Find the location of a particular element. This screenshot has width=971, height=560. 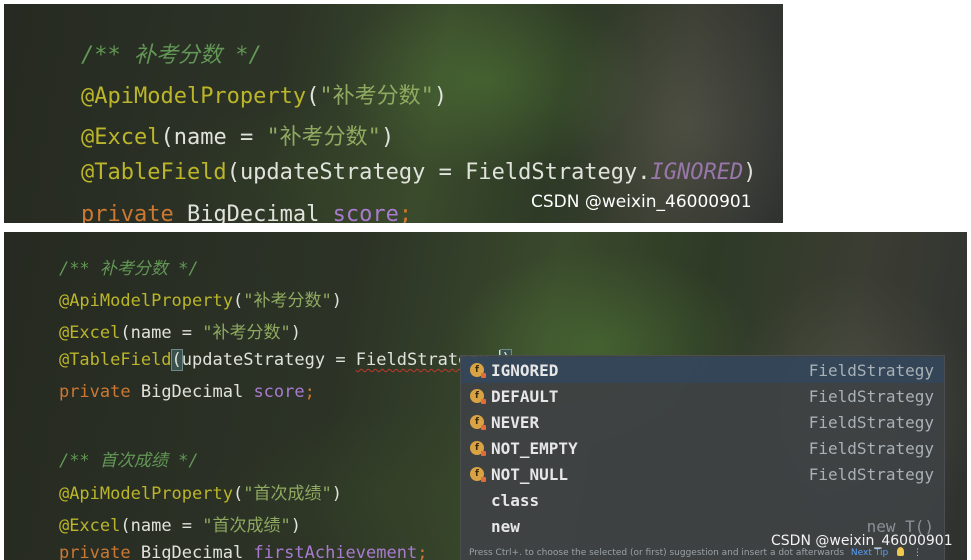

suggestion-name: class is located at coordinates (515, 500).